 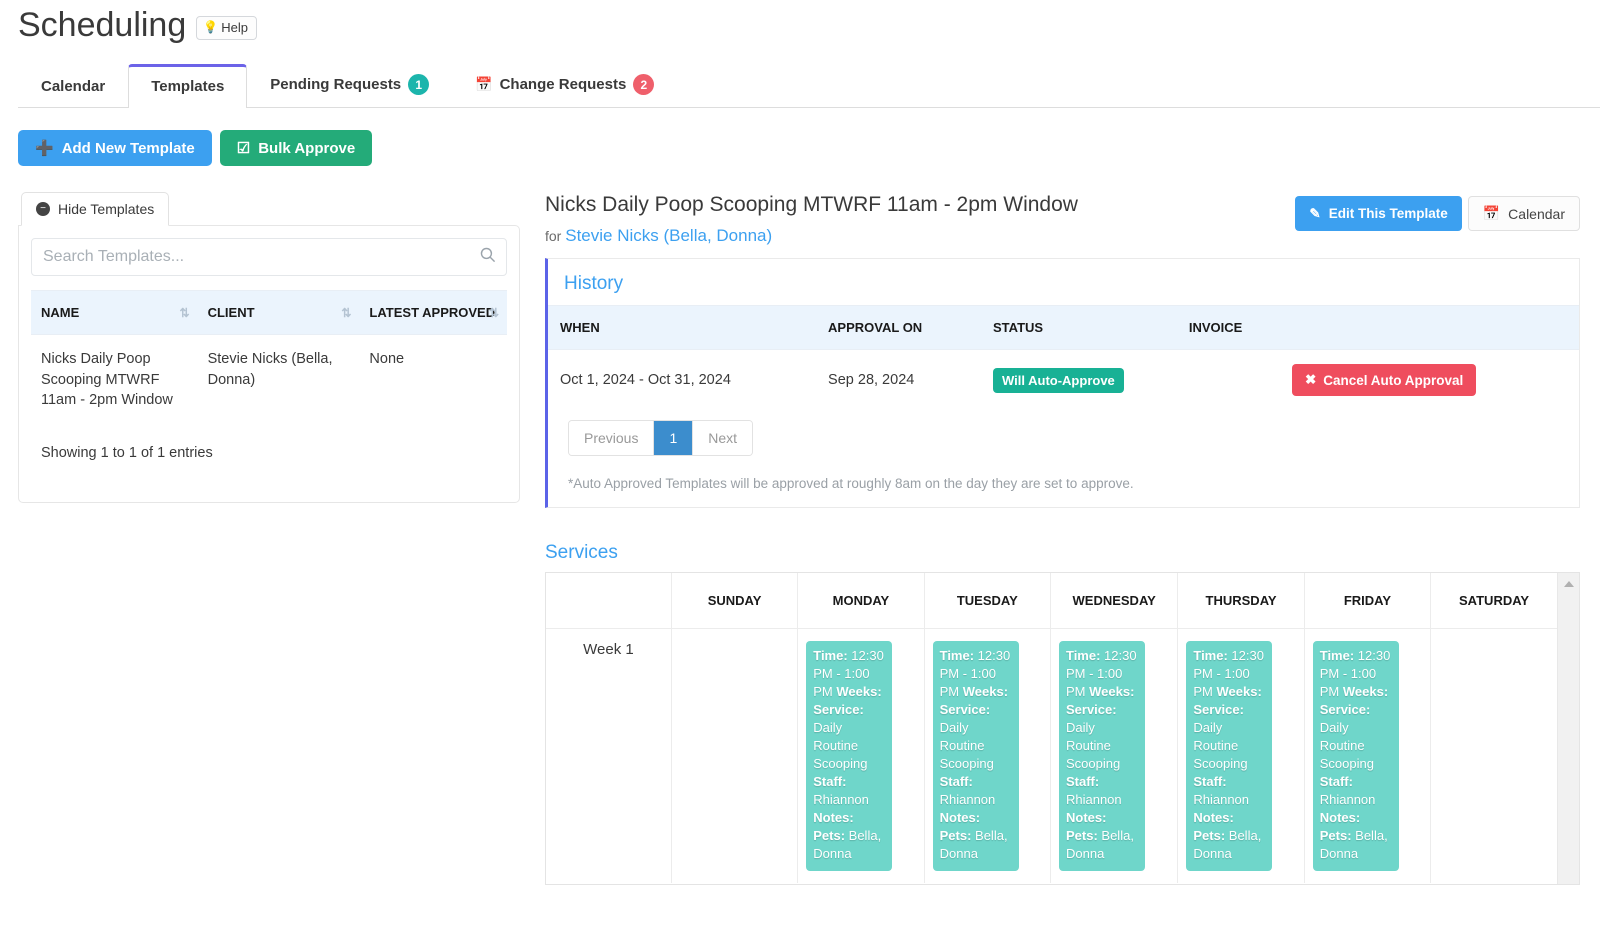 I want to click on week-label: Week 1, so click(x=609, y=755).